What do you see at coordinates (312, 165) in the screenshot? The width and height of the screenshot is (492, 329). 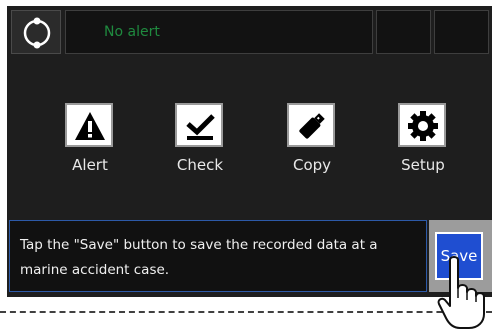 I see `menu-label-copy: Copy` at bounding box center [312, 165].